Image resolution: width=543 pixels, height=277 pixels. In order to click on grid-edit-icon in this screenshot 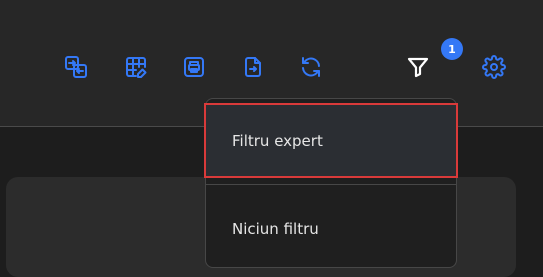, I will do `click(136, 67)`.